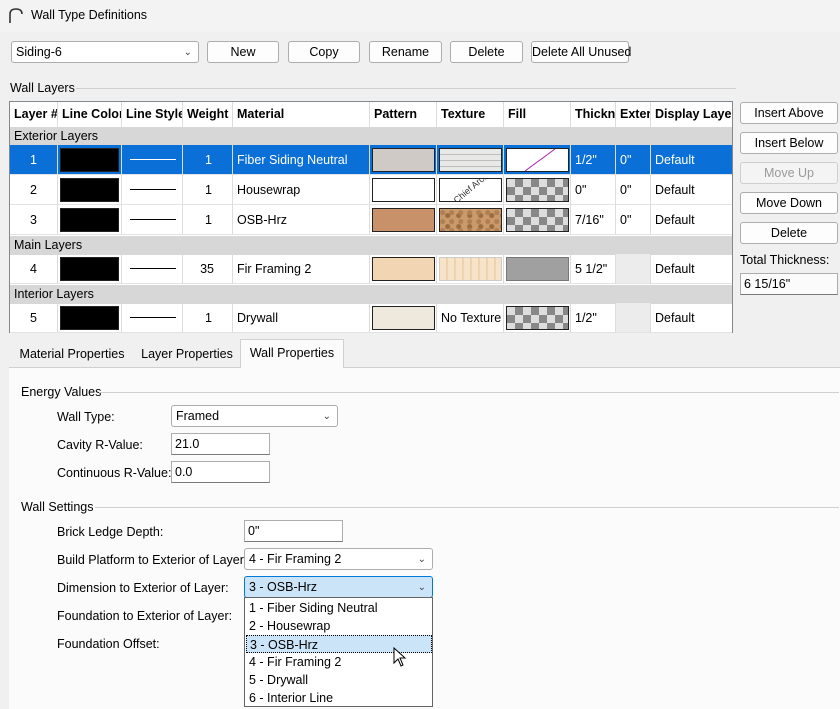  I want to click on material-cell: Drywall, so click(301, 318).